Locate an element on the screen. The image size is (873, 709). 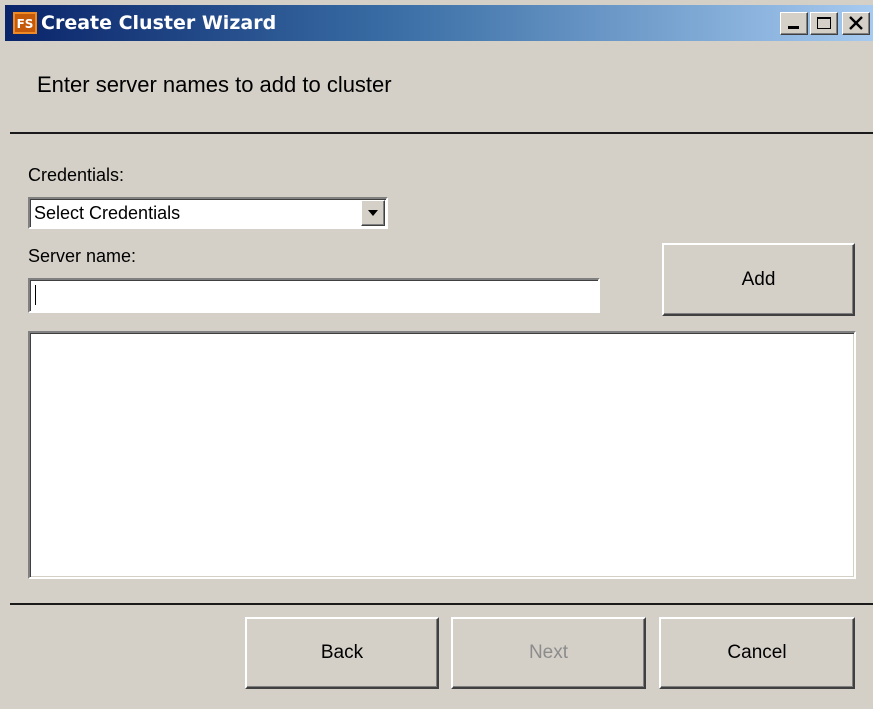
back-button: Back is located at coordinates (342, 653).